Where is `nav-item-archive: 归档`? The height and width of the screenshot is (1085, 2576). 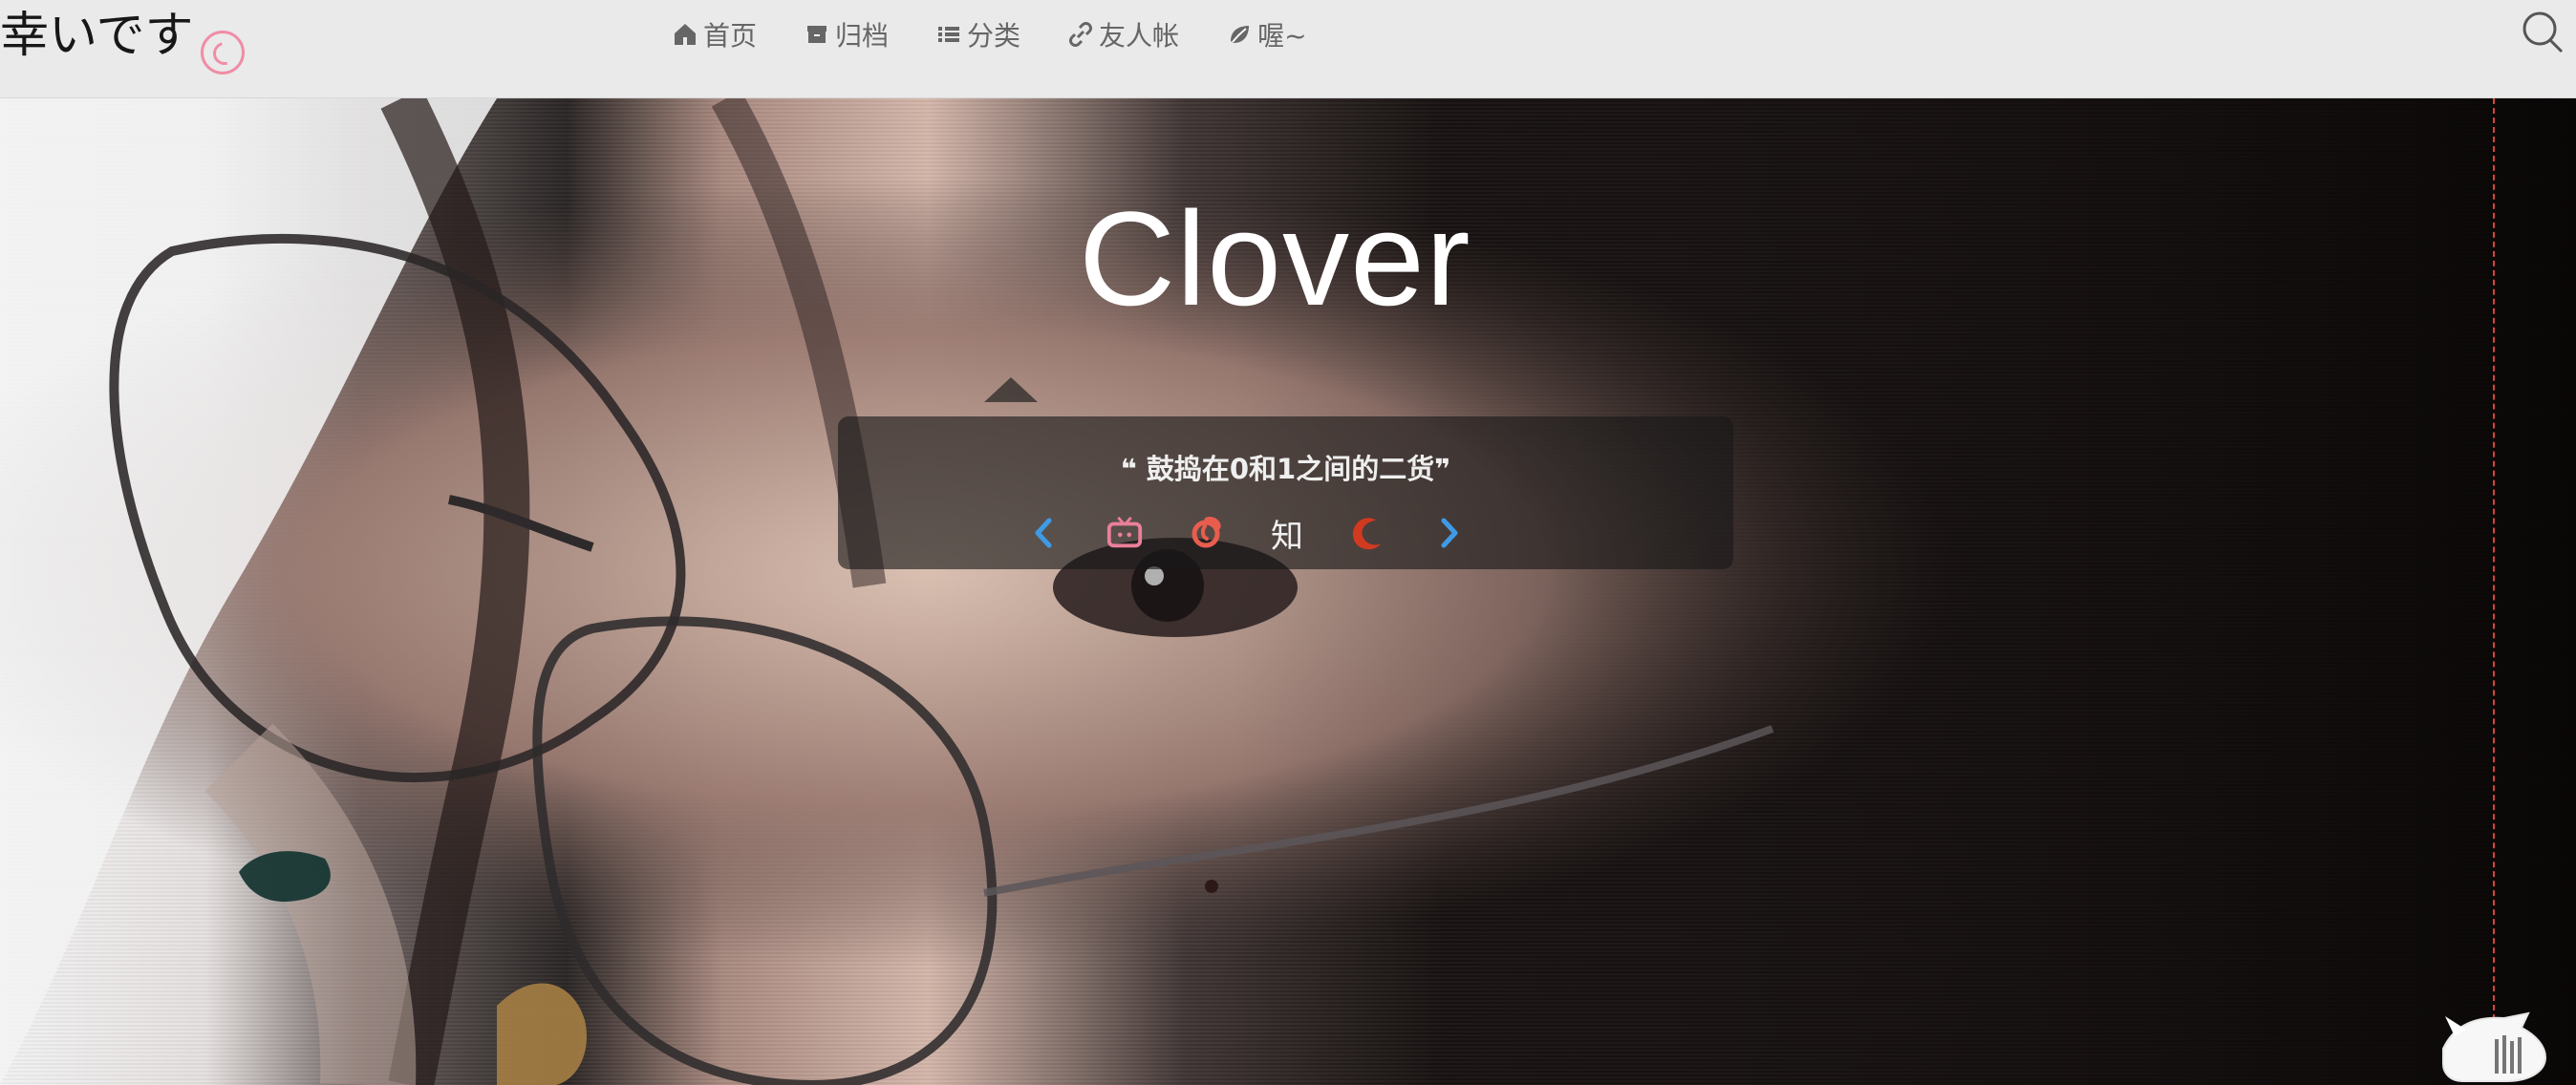
nav-item-archive: 归档 is located at coordinates (847, 34).